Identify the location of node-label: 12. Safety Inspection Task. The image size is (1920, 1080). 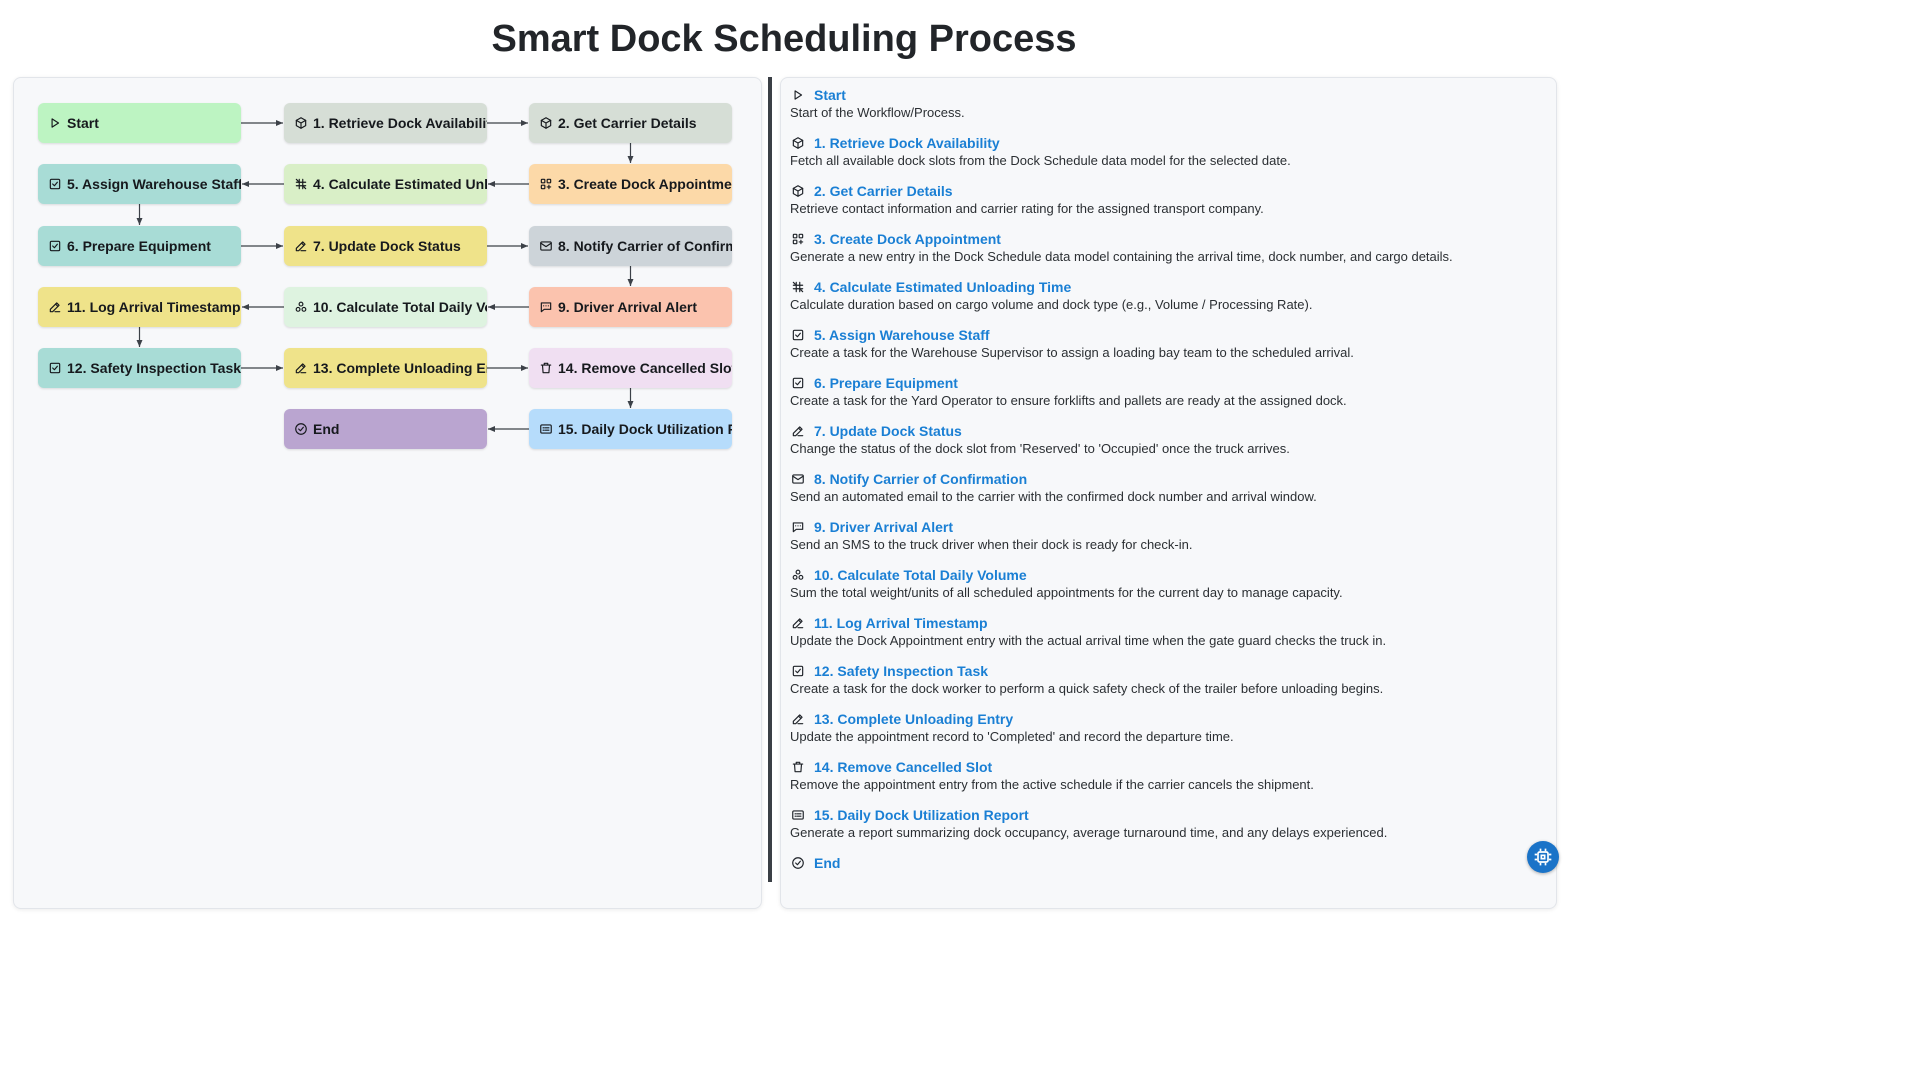
(154, 368).